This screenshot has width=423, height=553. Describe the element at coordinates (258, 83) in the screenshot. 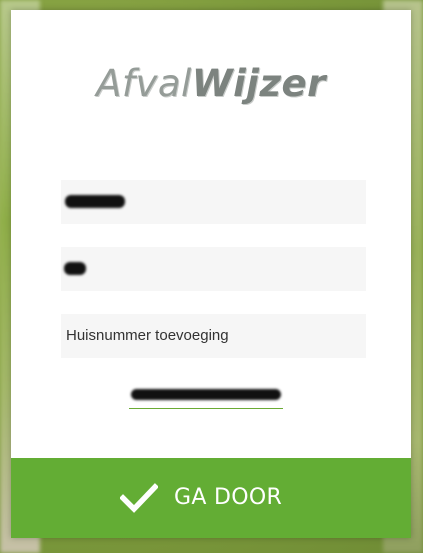

I see `logo-bold-text: Wijzer` at that location.